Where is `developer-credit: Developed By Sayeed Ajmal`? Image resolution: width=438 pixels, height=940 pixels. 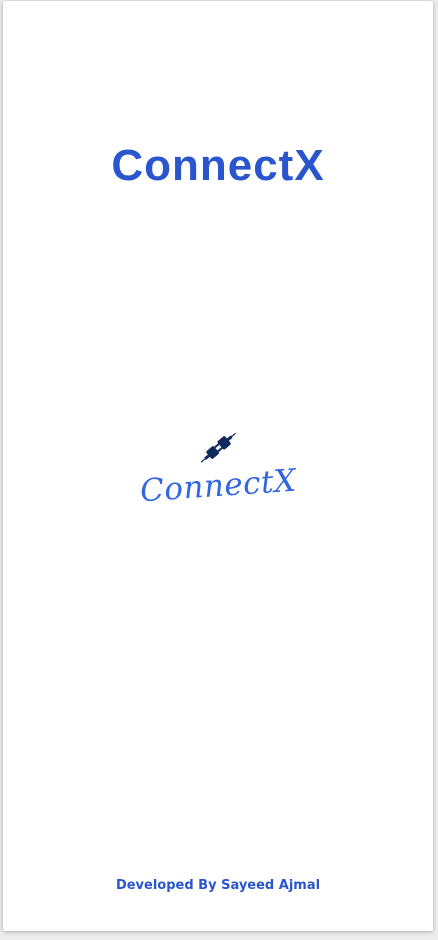
developer-credit: Developed By Sayeed Ajmal is located at coordinates (218, 885).